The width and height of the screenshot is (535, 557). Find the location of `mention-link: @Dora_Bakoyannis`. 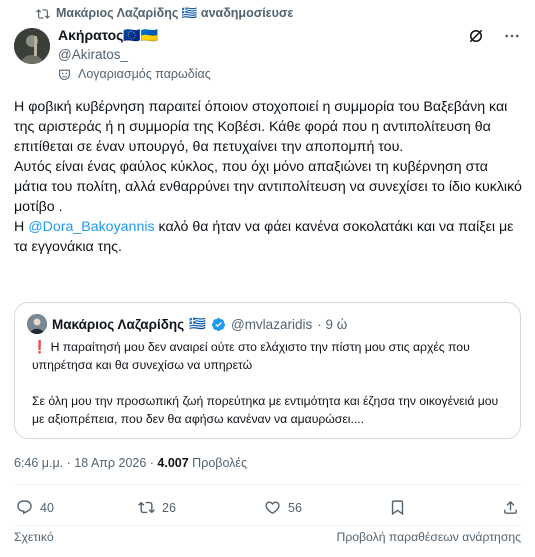

mention-link: @Dora_Bakoyannis is located at coordinates (91, 227).